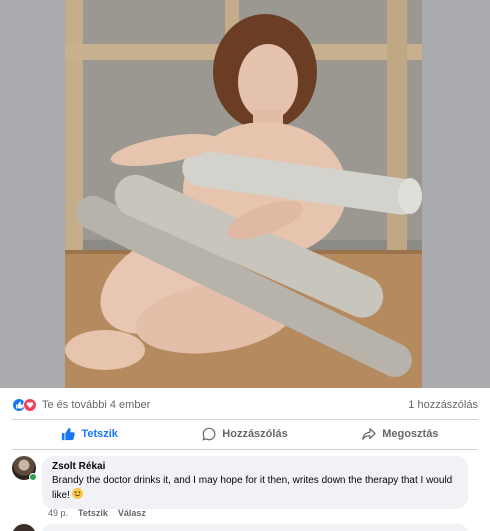 The width and height of the screenshot is (490, 531). What do you see at coordinates (443, 405) in the screenshot?
I see `comments-count: 1 hozzászólás` at bounding box center [443, 405].